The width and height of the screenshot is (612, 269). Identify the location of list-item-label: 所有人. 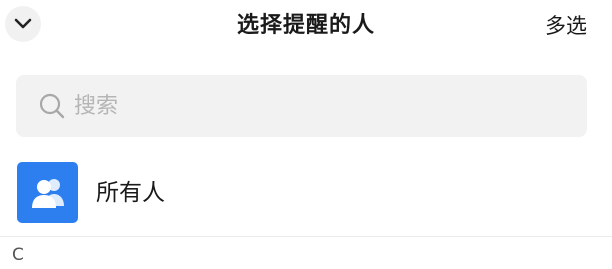
(130, 193).